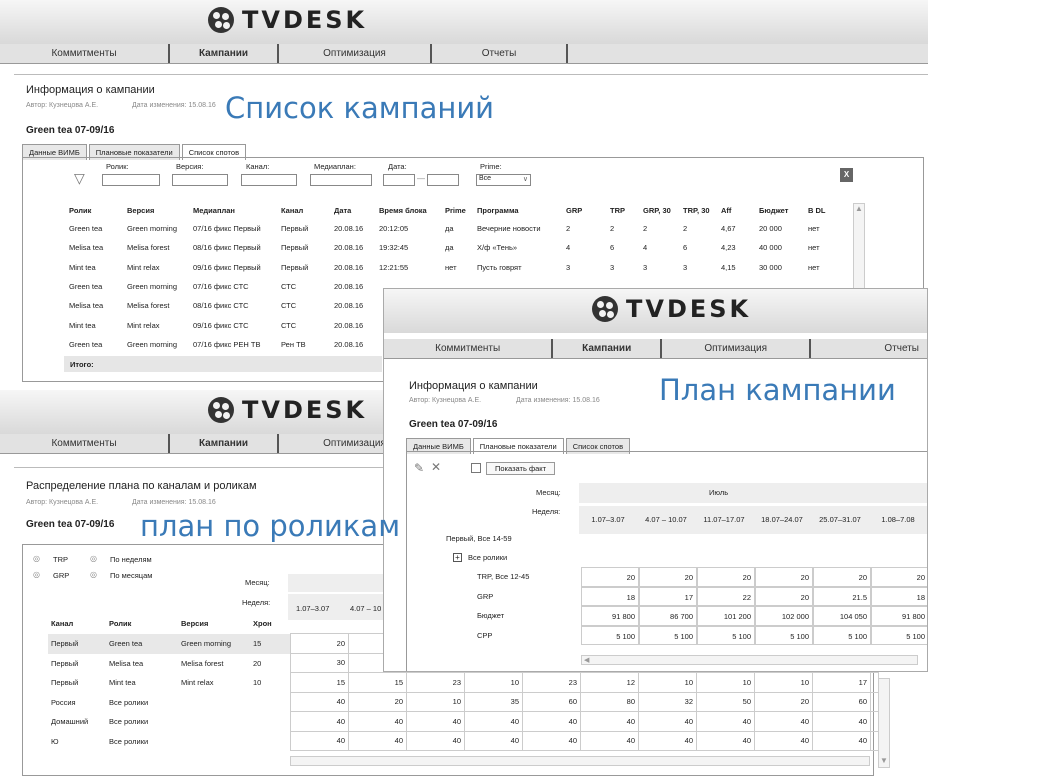 This screenshot has height=779, width=1051. I want to click on metric-cell: 102 000, so click(784, 616).